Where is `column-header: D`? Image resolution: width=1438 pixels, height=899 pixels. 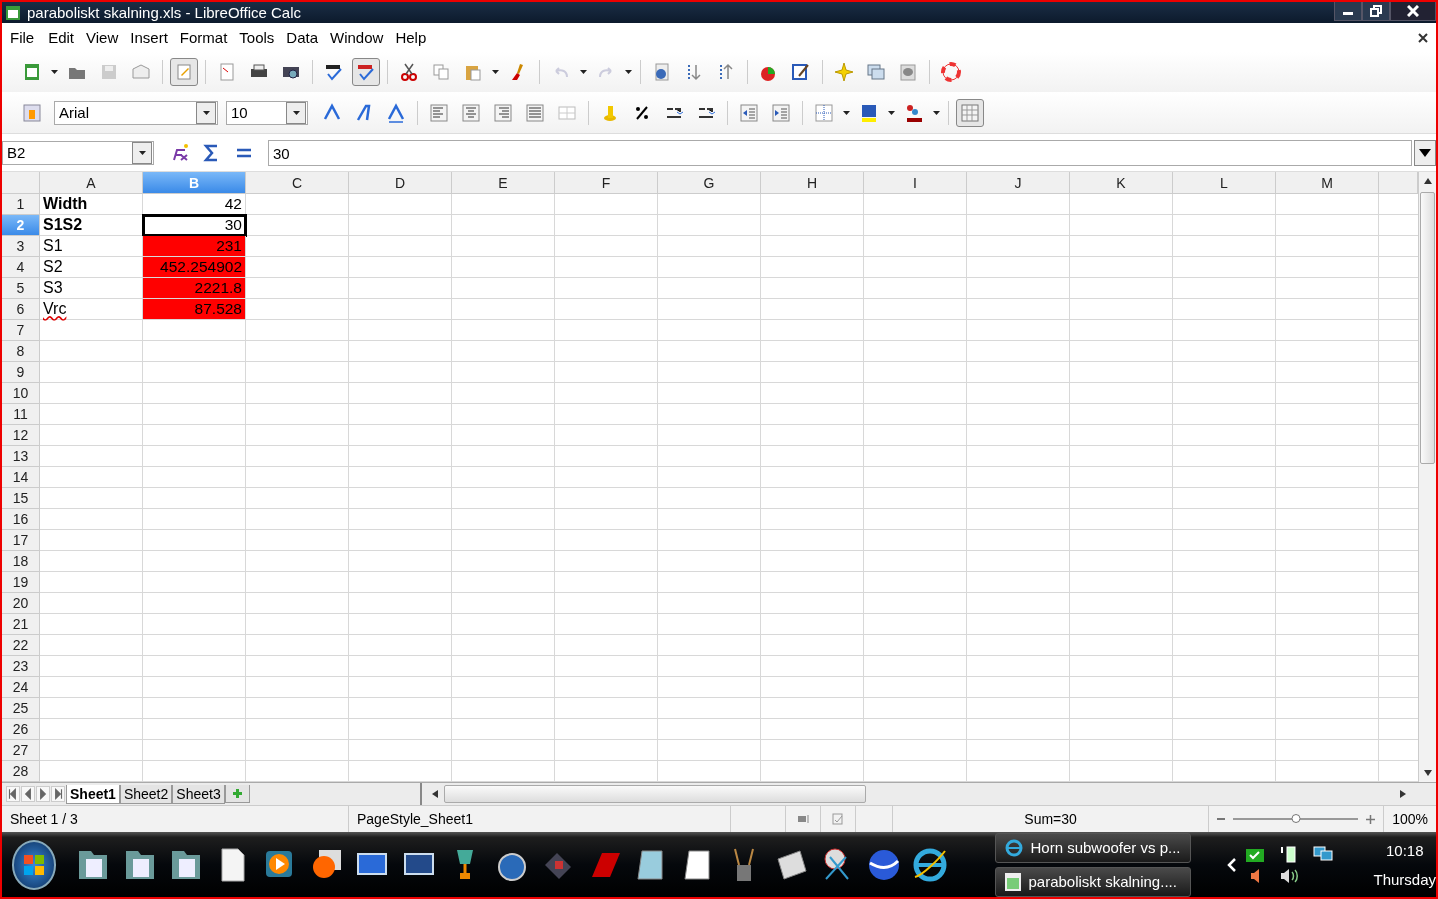
column-header: D is located at coordinates (400, 183).